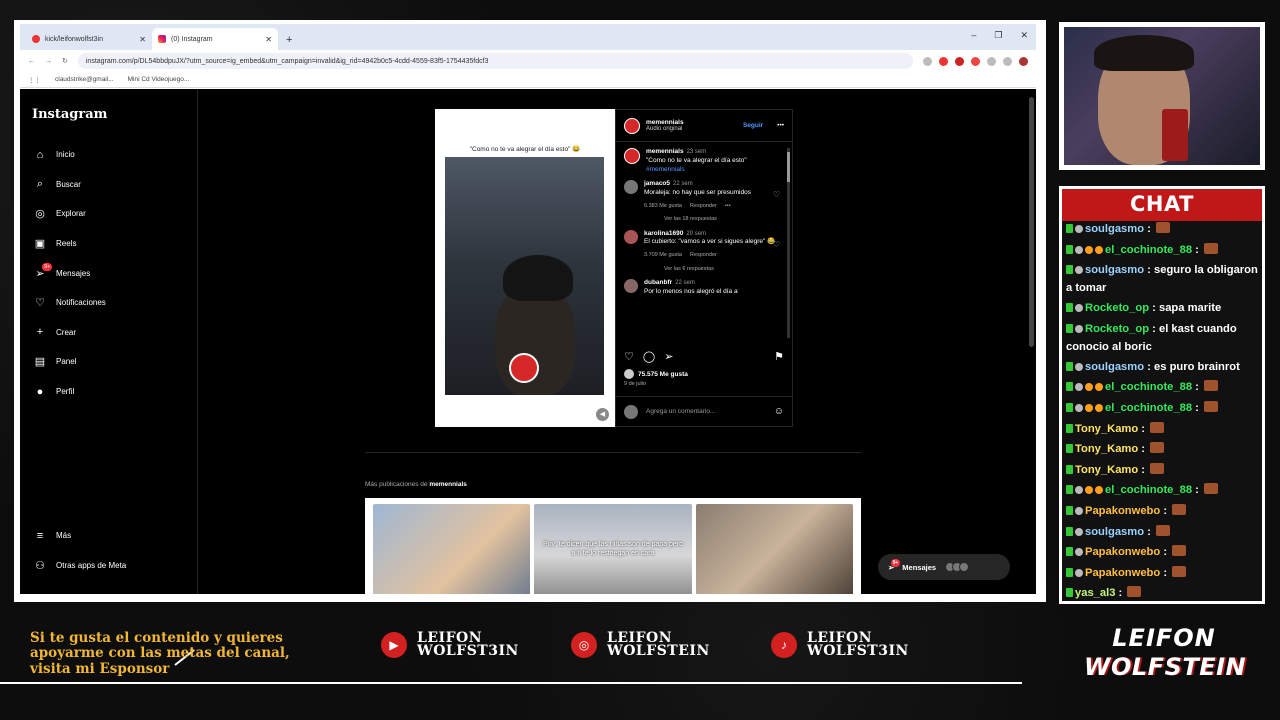  I want to click on nav-item-notificaciones: ♡ Notificaciones, so click(108, 303).